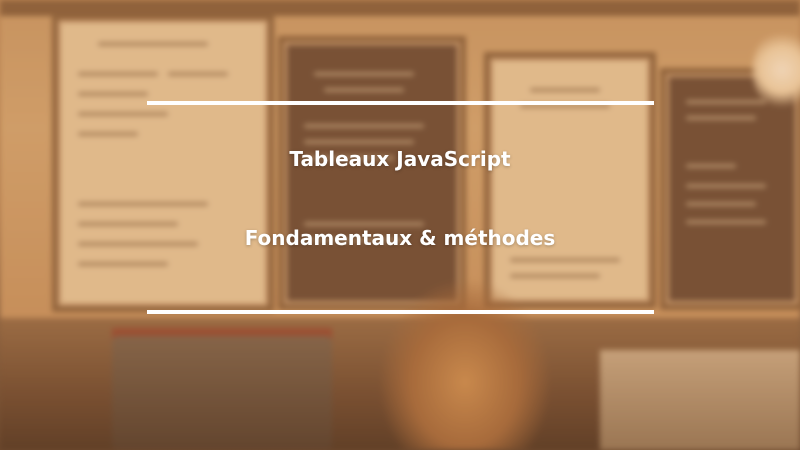 The width and height of the screenshot is (800, 450). I want to click on title-line-1: Tableaux JavaScript, so click(400, 159).